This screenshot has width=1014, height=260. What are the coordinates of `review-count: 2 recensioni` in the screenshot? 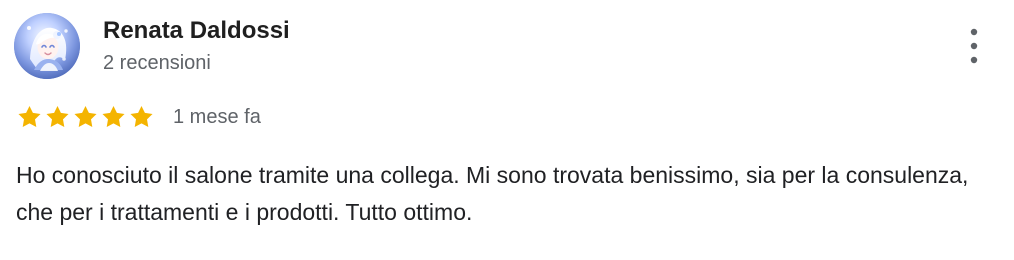 It's located at (157, 63).